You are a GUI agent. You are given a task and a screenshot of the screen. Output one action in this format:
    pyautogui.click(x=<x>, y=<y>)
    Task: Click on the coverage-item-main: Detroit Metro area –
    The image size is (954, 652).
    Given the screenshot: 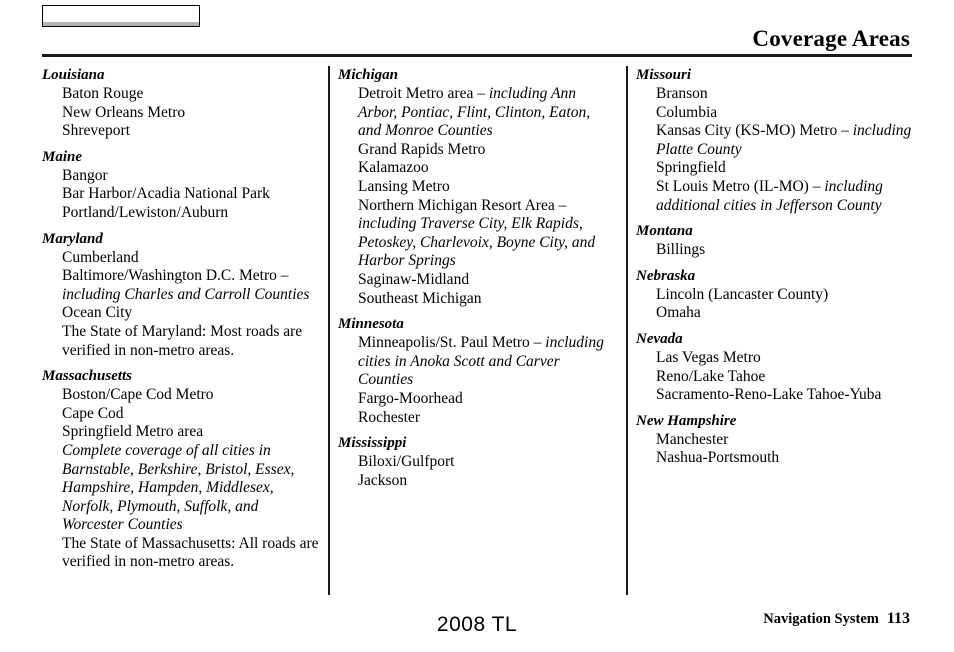 What is the action you would take?
    pyautogui.click(x=423, y=93)
    